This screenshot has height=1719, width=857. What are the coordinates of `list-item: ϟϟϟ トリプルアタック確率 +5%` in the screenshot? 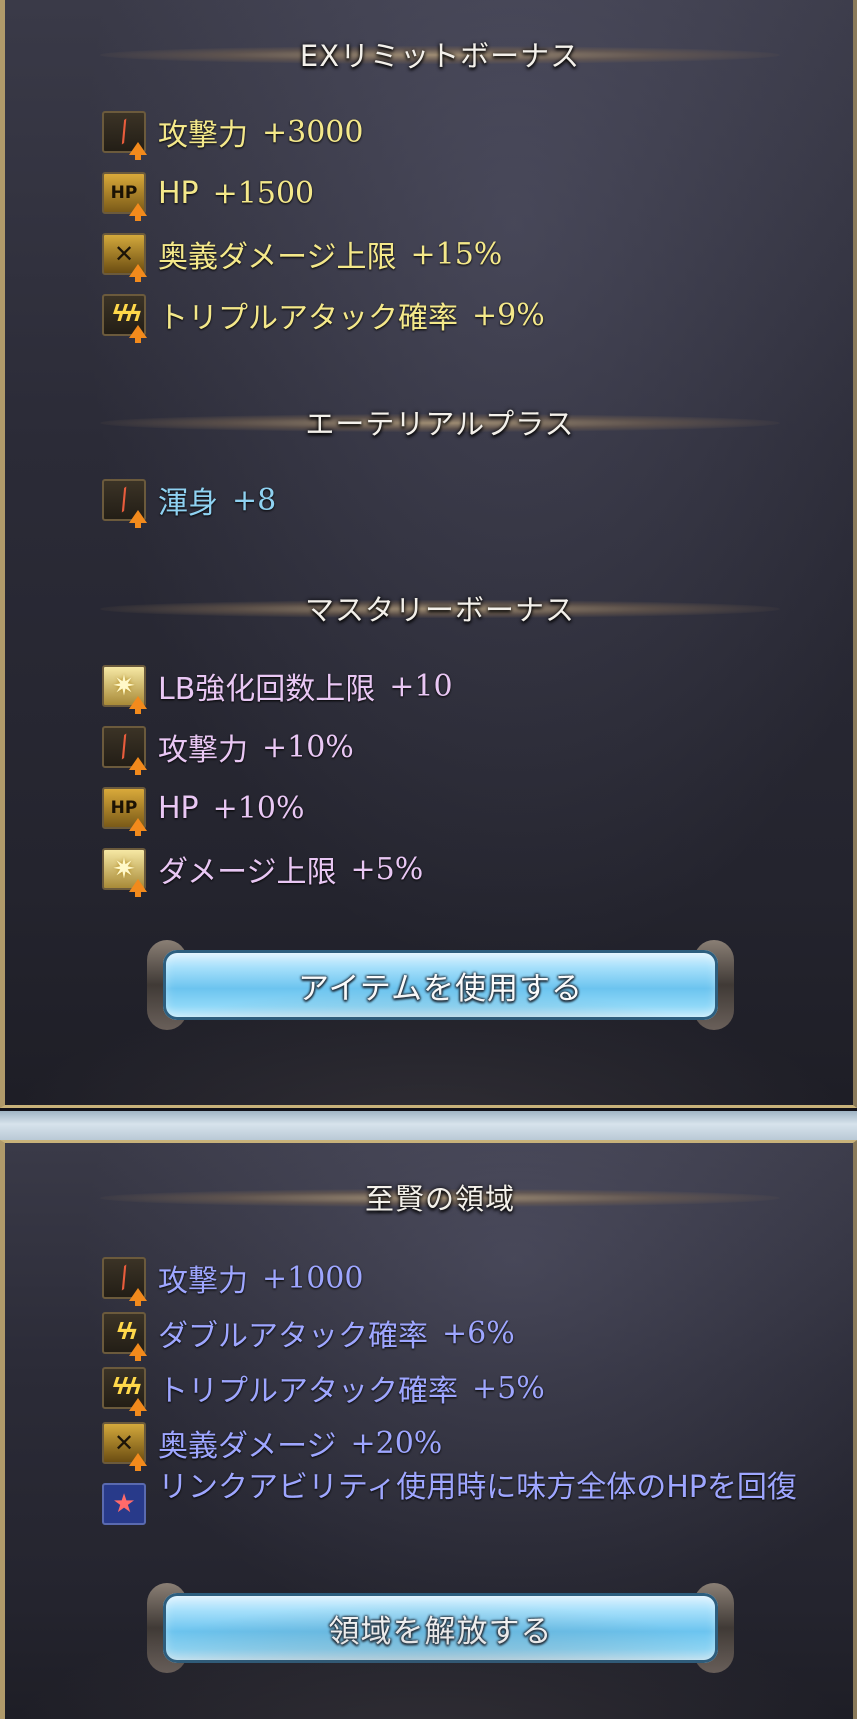 It's located at (323, 1391).